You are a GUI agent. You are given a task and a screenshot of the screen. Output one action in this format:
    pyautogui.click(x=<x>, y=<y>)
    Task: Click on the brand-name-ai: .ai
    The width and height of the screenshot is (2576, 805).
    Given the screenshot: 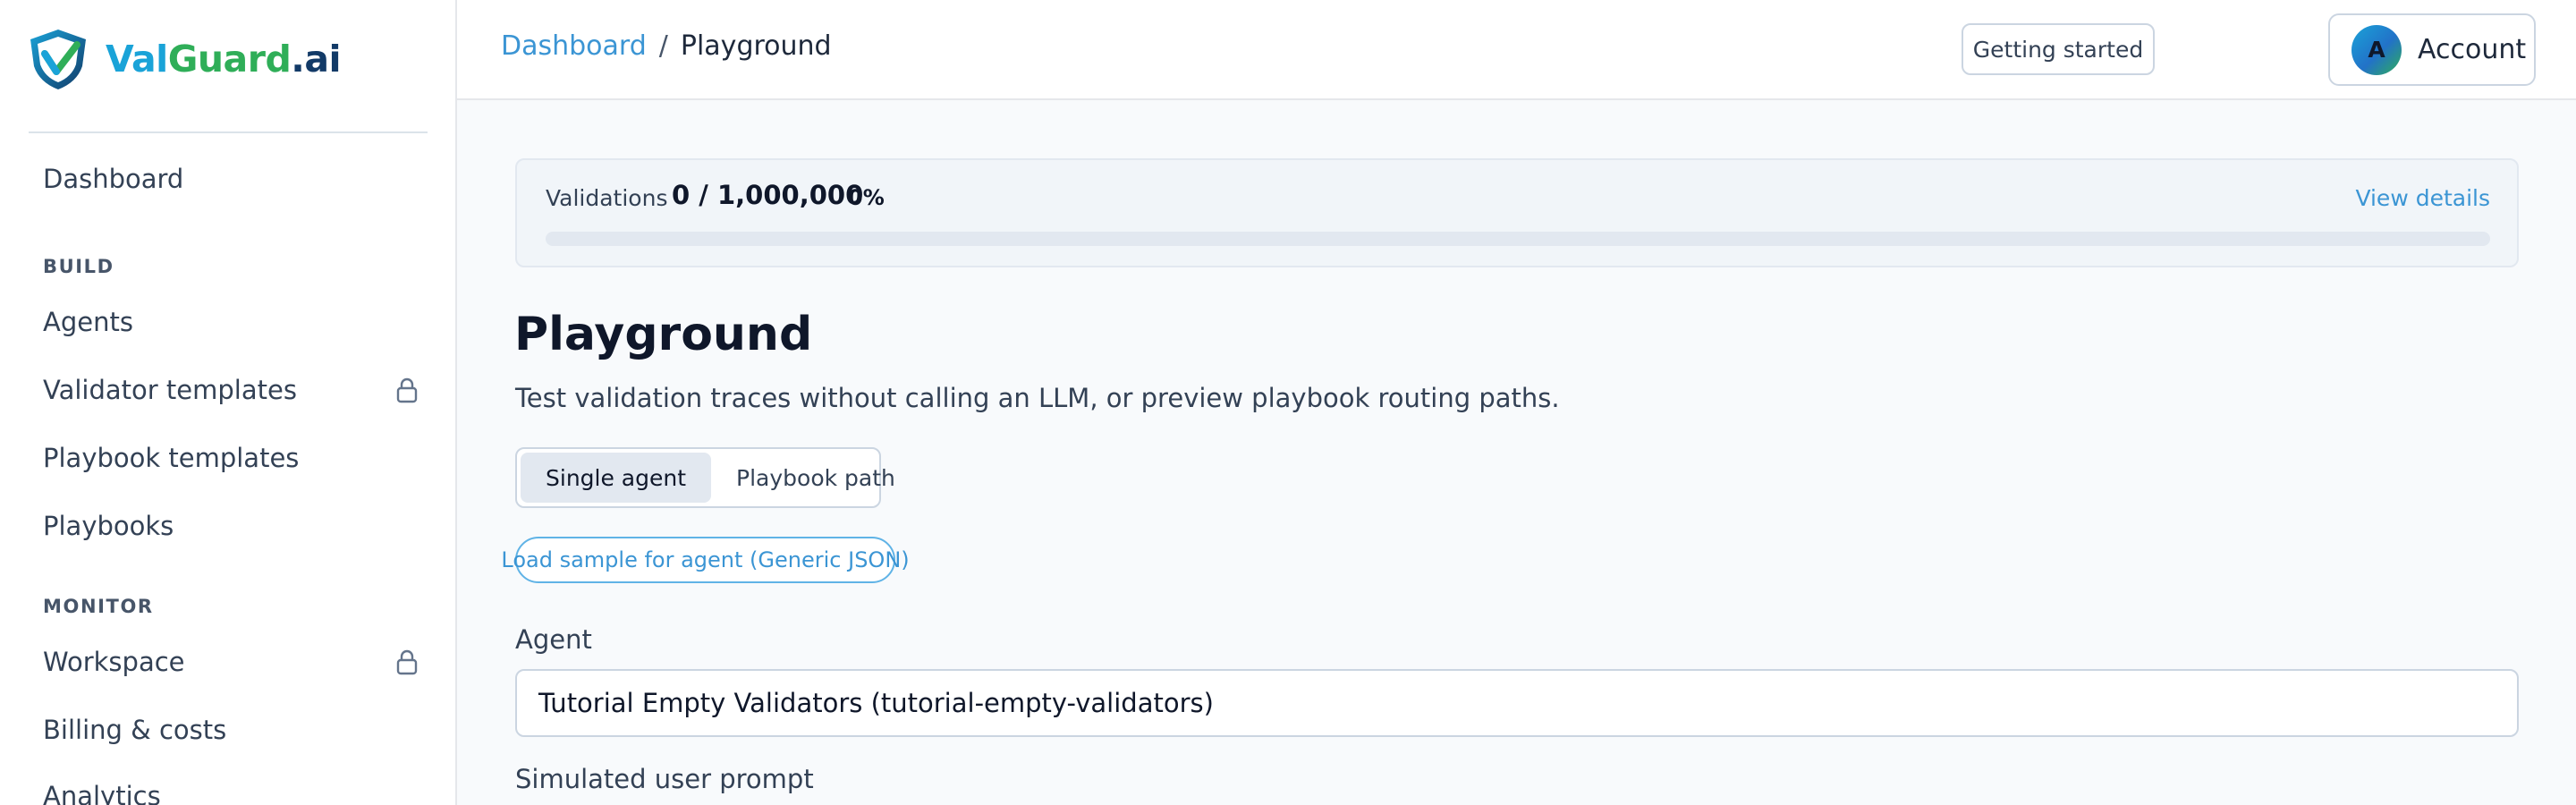 What is the action you would take?
    pyautogui.click(x=316, y=59)
    